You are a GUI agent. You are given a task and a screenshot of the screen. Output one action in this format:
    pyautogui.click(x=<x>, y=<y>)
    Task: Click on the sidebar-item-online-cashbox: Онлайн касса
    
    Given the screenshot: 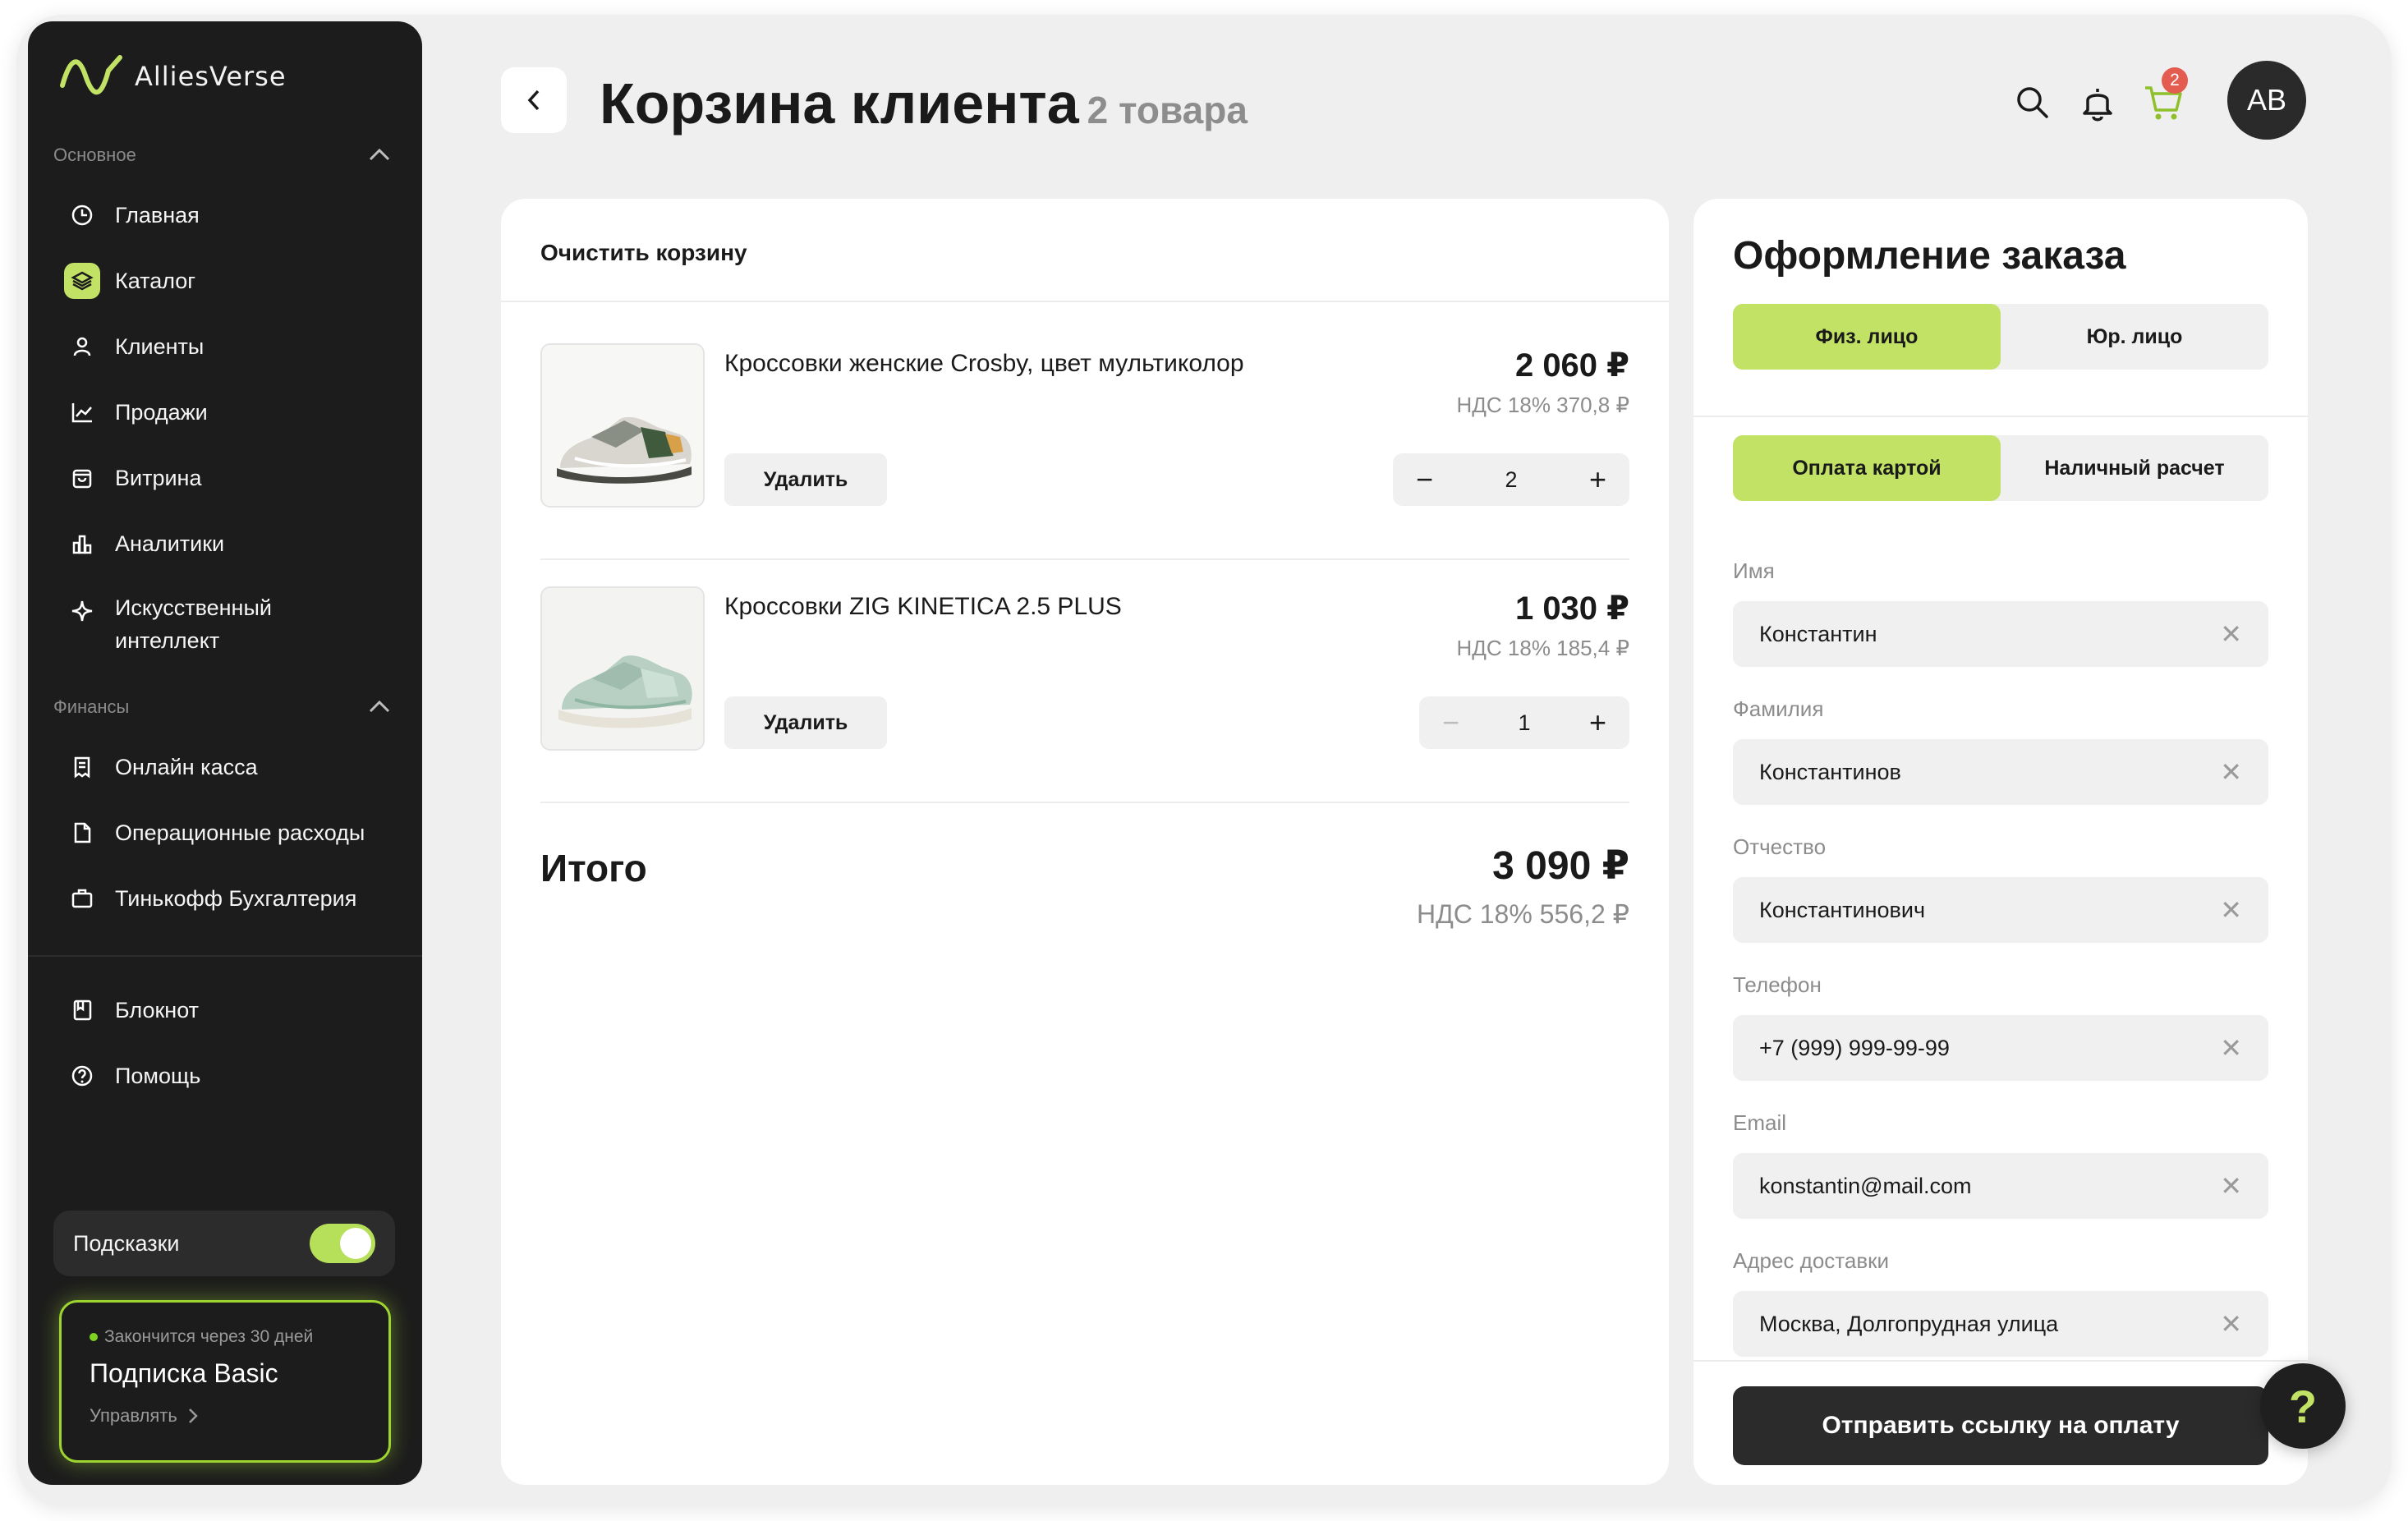 What is the action you would take?
    pyautogui.click(x=161, y=767)
    